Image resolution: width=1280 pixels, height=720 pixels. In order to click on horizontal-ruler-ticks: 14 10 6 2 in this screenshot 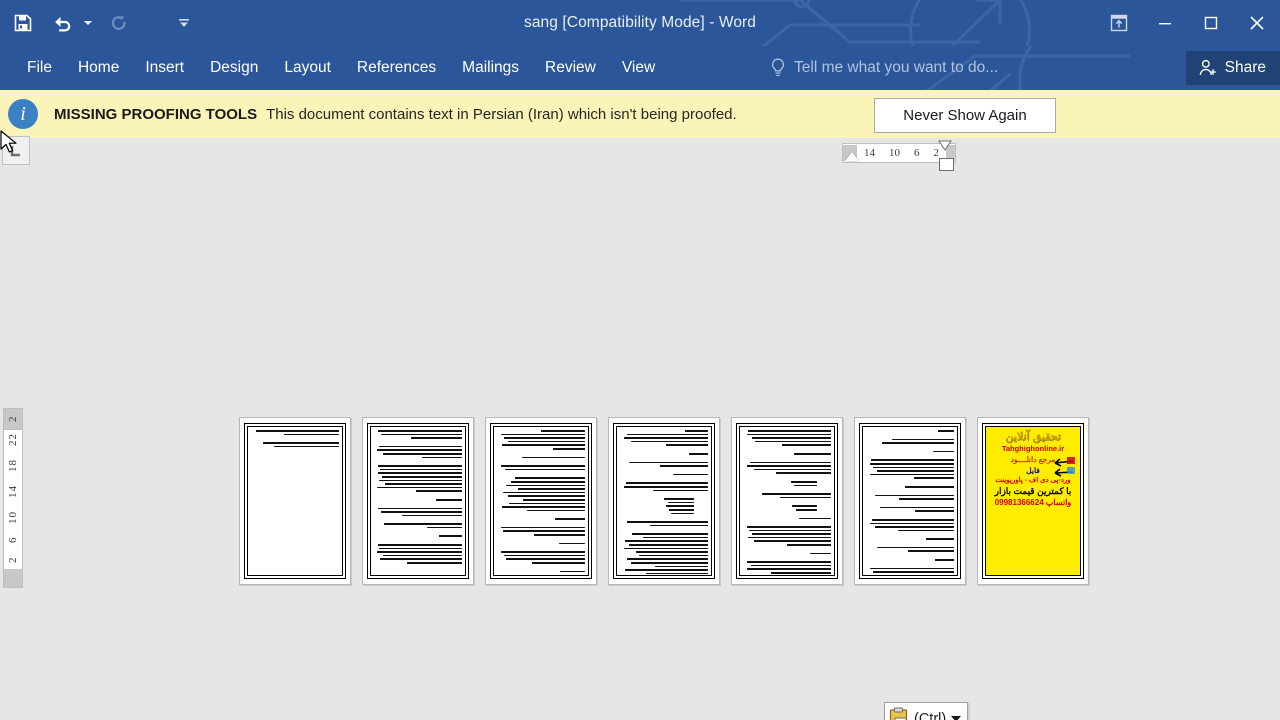, I will do `click(901, 153)`.